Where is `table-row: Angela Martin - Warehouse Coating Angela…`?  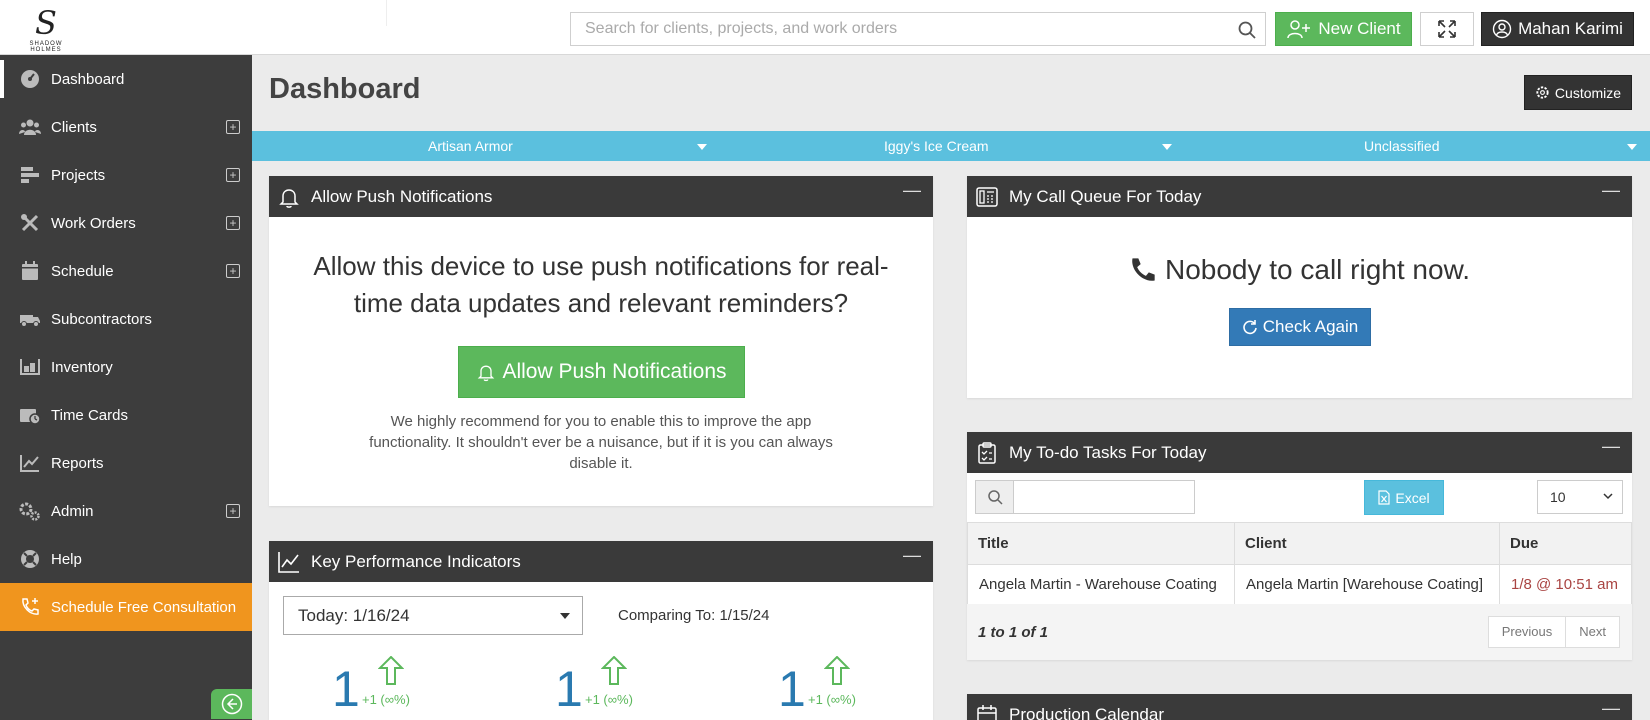
table-row: Angela Martin - Warehouse Coating Angela… is located at coordinates (1299, 585).